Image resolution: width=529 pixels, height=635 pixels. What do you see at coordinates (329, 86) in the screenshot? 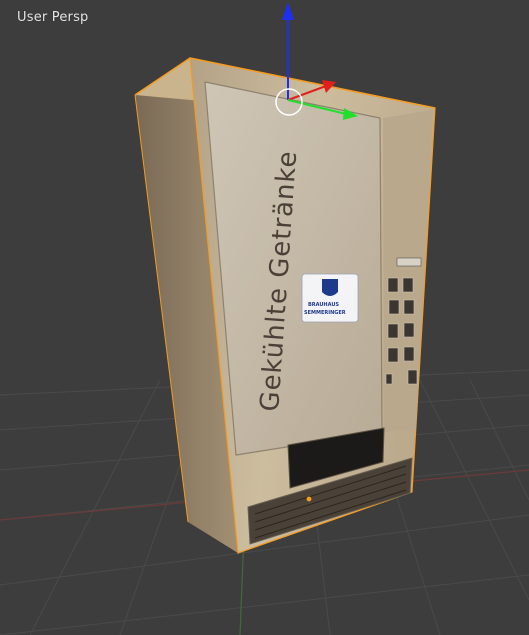
I see `x-axis-arrow-icon` at bounding box center [329, 86].